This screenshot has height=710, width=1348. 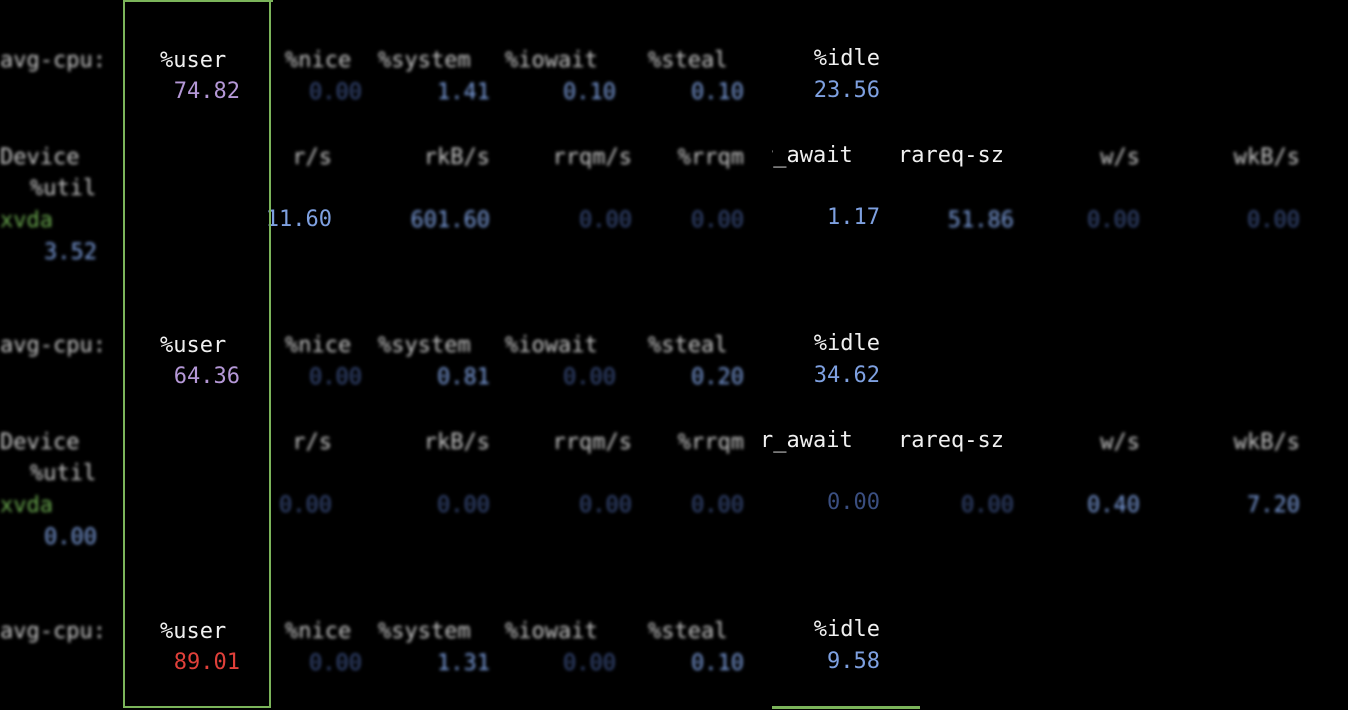 What do you see at coordinates (717, 377) in the screenshot?
I see `steal-value: 0.20` at bounding box center [717, 377].